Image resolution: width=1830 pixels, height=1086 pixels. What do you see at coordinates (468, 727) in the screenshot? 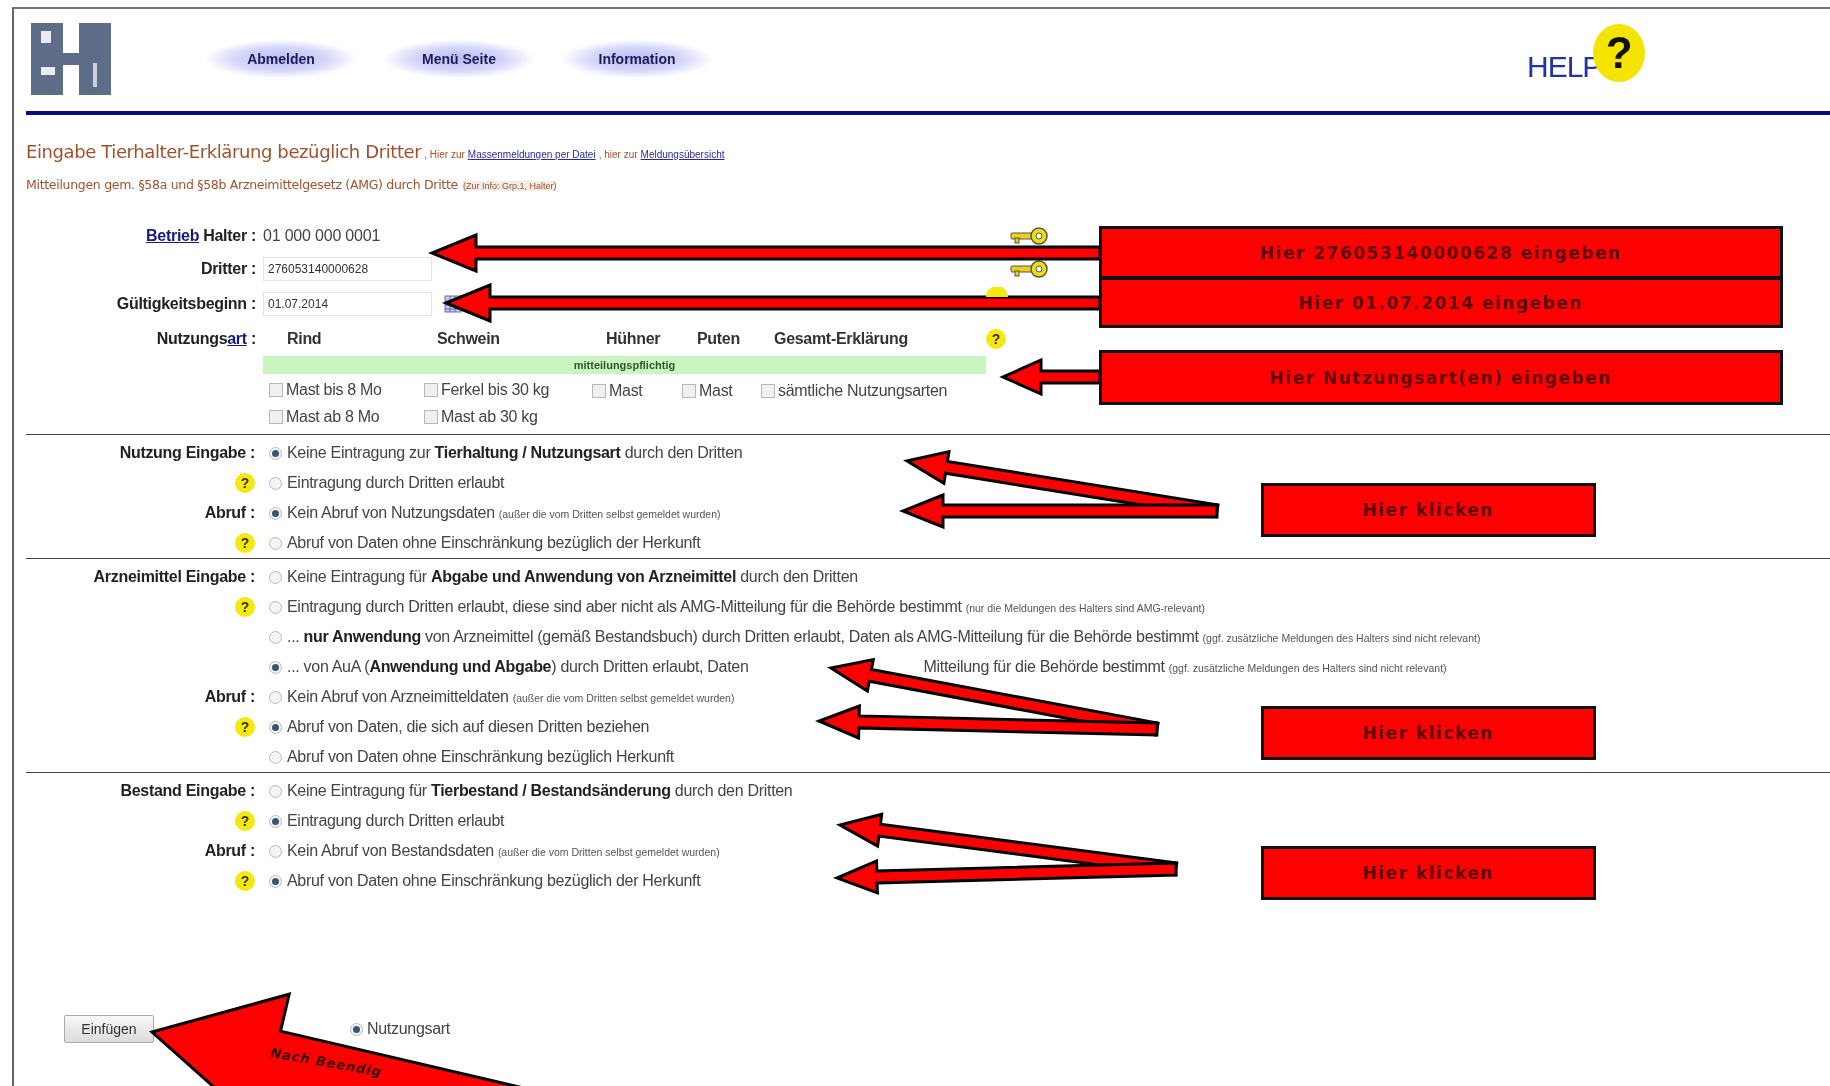
I see `option-text: Abruf von Daten, die sich auf diesen Dritten beziehen` at bounding box center [468, 727].